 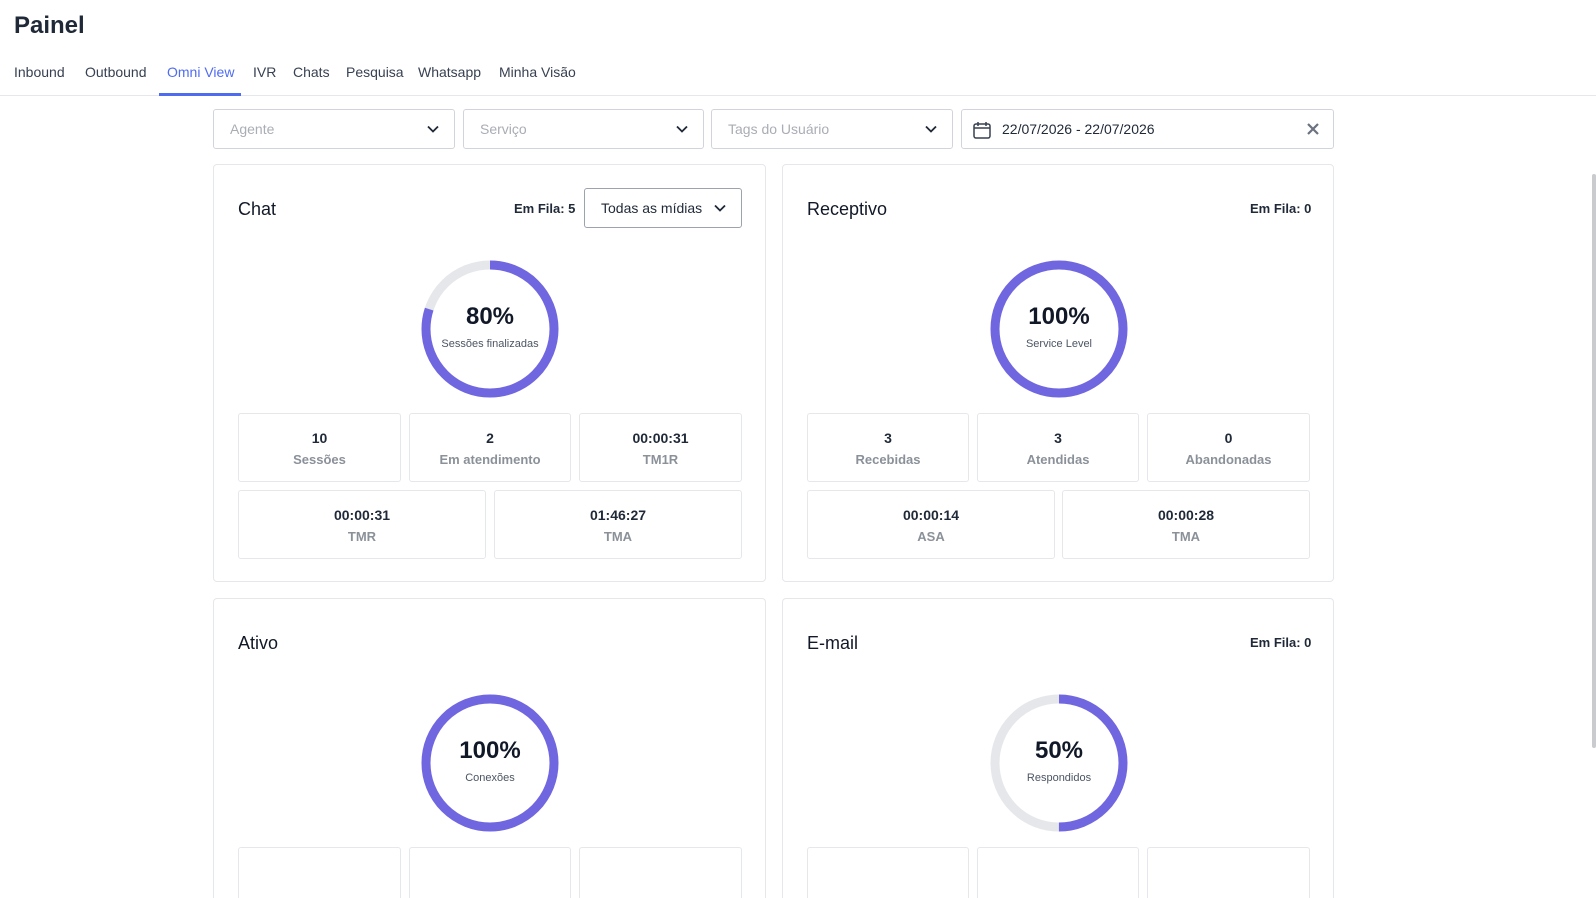 I want to click on stat-label: Atendidas, so click(x=1058, y=459).